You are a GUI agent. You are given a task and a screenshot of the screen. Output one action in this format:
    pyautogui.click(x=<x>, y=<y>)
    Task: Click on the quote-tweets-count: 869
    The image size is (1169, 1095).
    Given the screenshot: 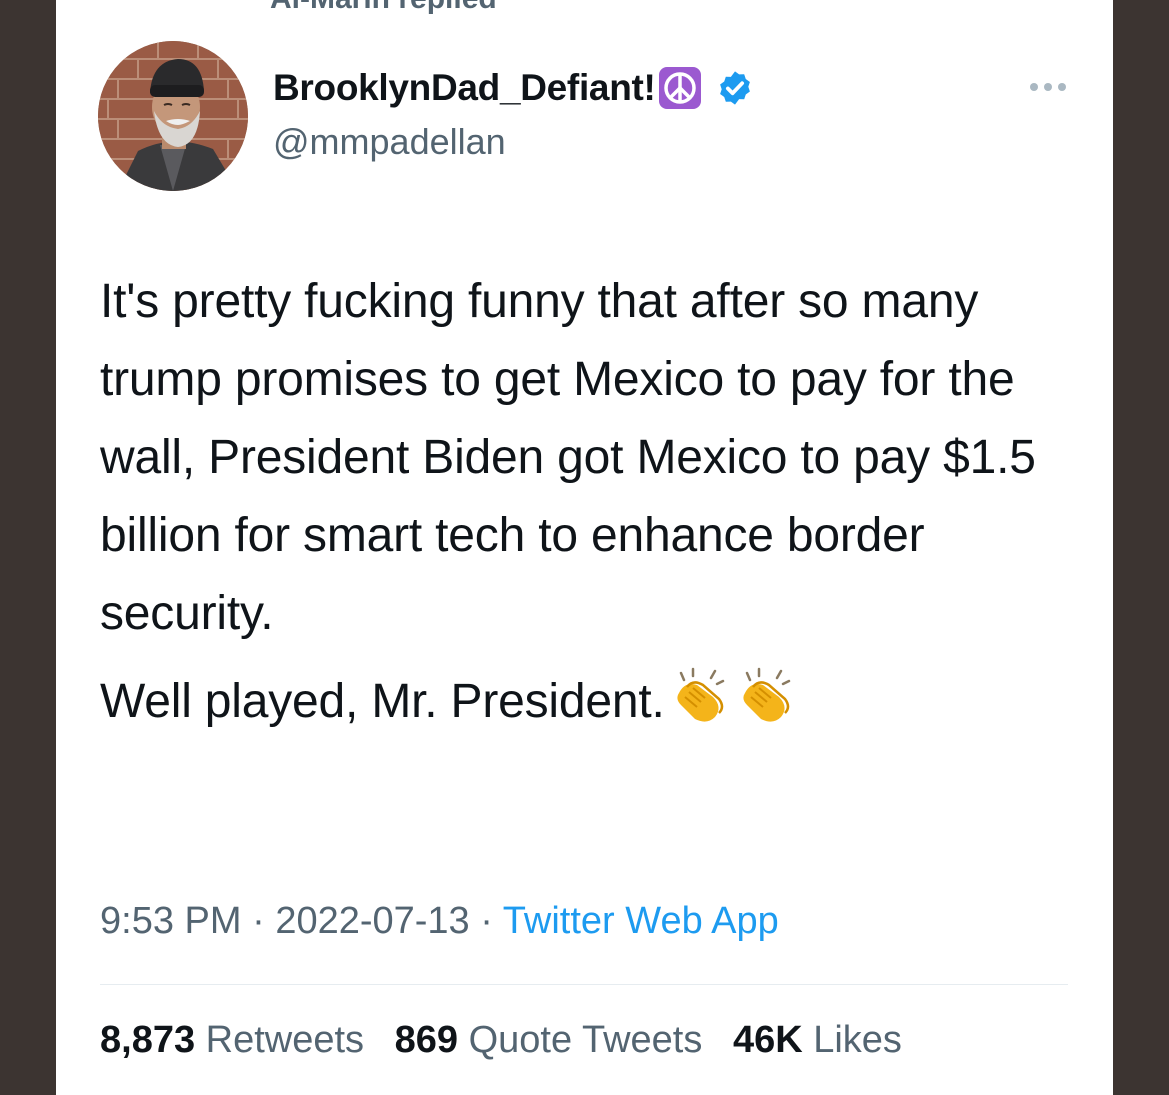 What is the action you would take?
    pyautogui.click(x=426, y=1040)
    